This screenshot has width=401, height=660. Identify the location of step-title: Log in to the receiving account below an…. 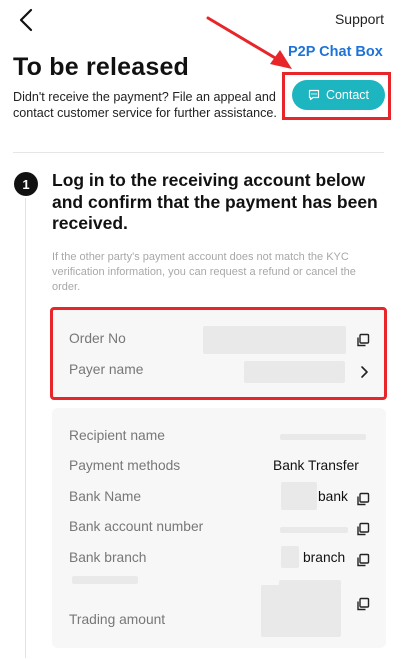
(215, 201).